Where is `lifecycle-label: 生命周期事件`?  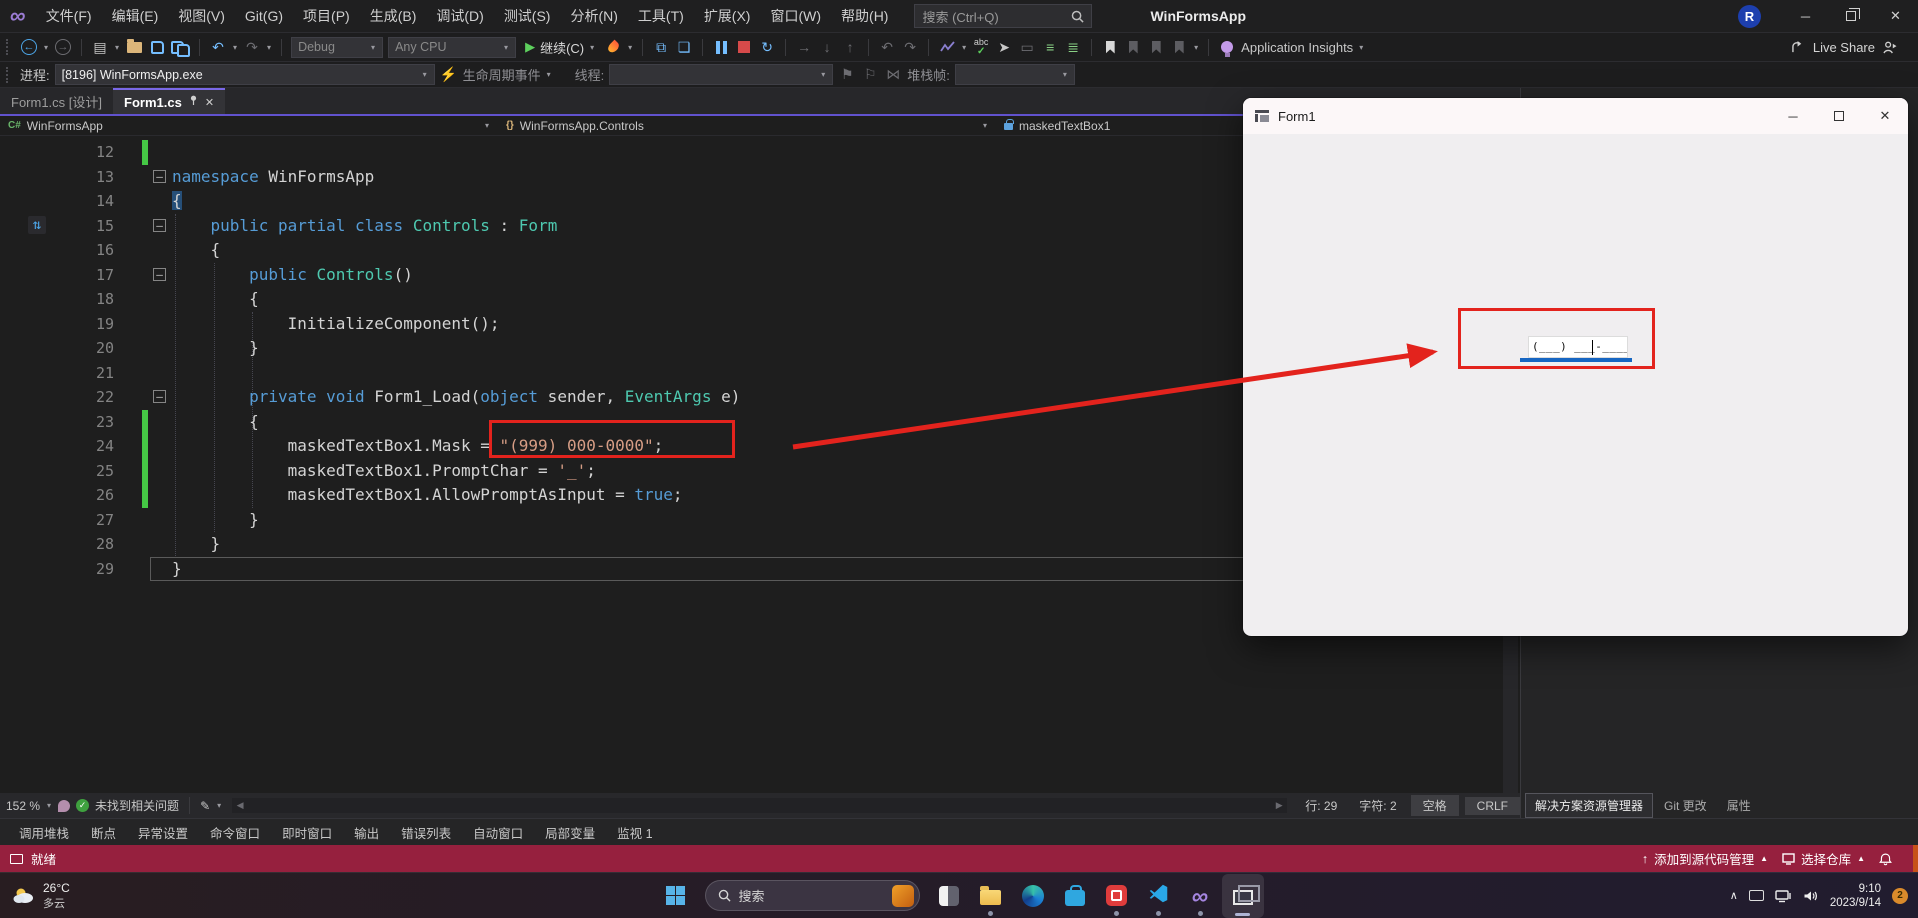
lifecycle-label: 生命周期事件 is located at coordinates (502, 74).